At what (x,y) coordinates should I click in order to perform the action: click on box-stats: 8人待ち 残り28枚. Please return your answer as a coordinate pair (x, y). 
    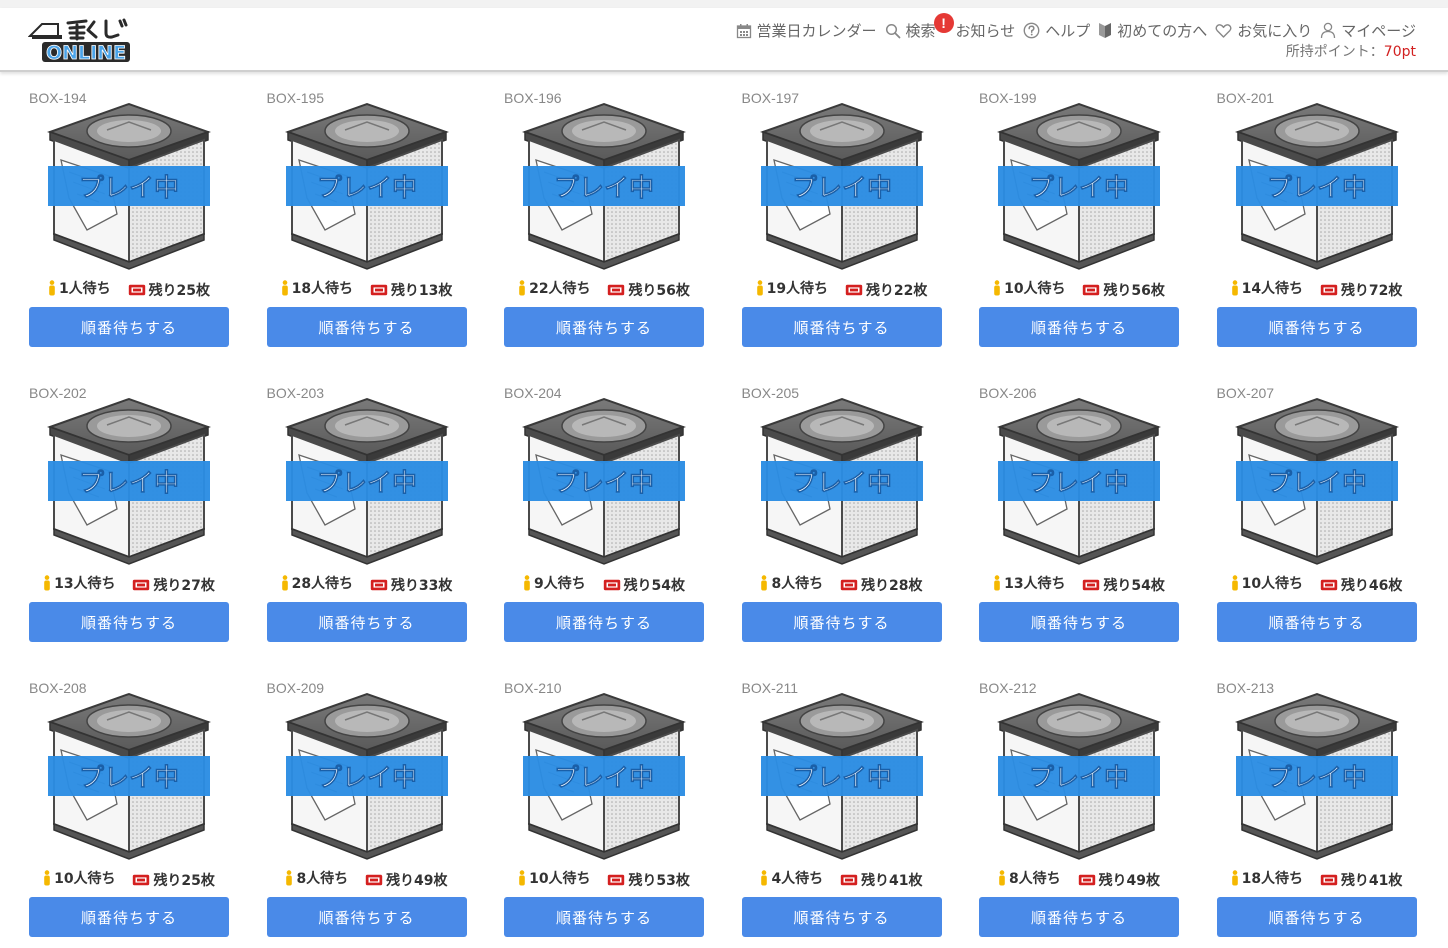
    Looking at the image, I should click on (842, 584).